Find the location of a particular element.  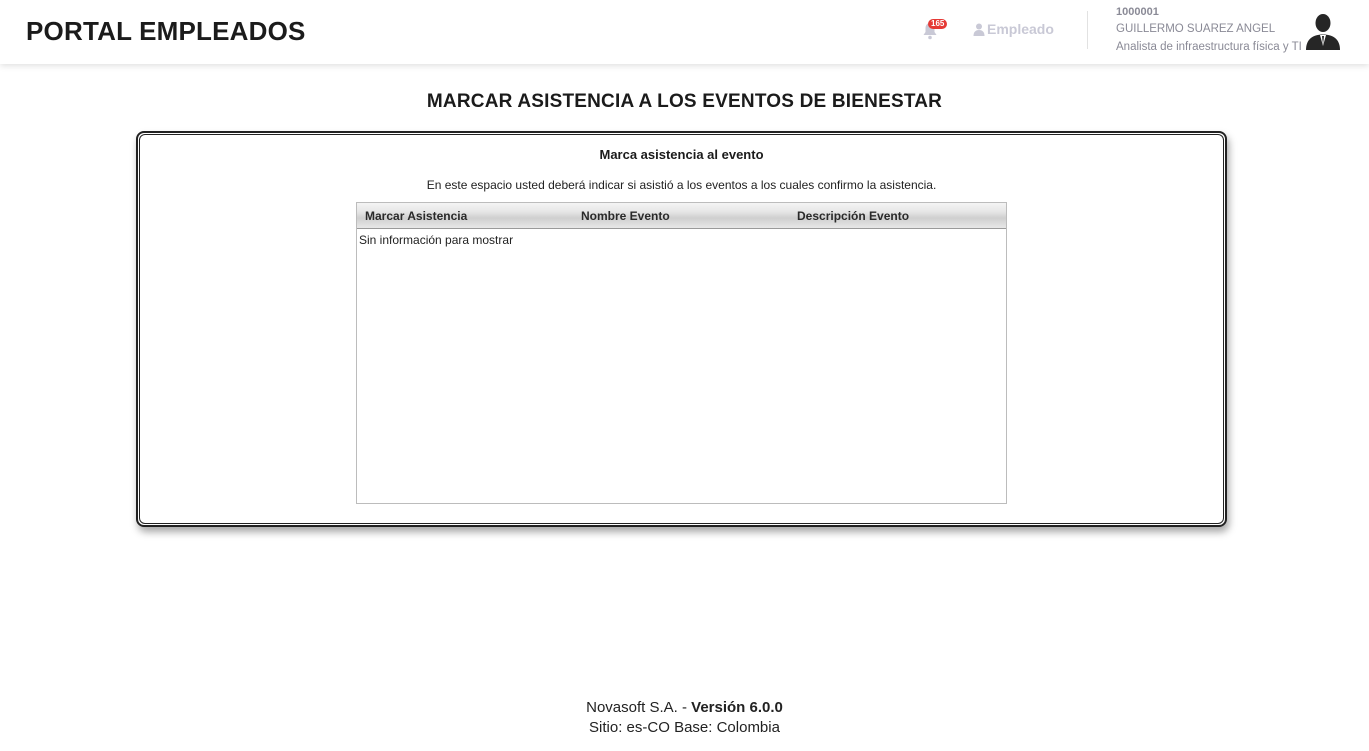

footer-company: Novasoft S.A. - is located at coordinates (639, 707).